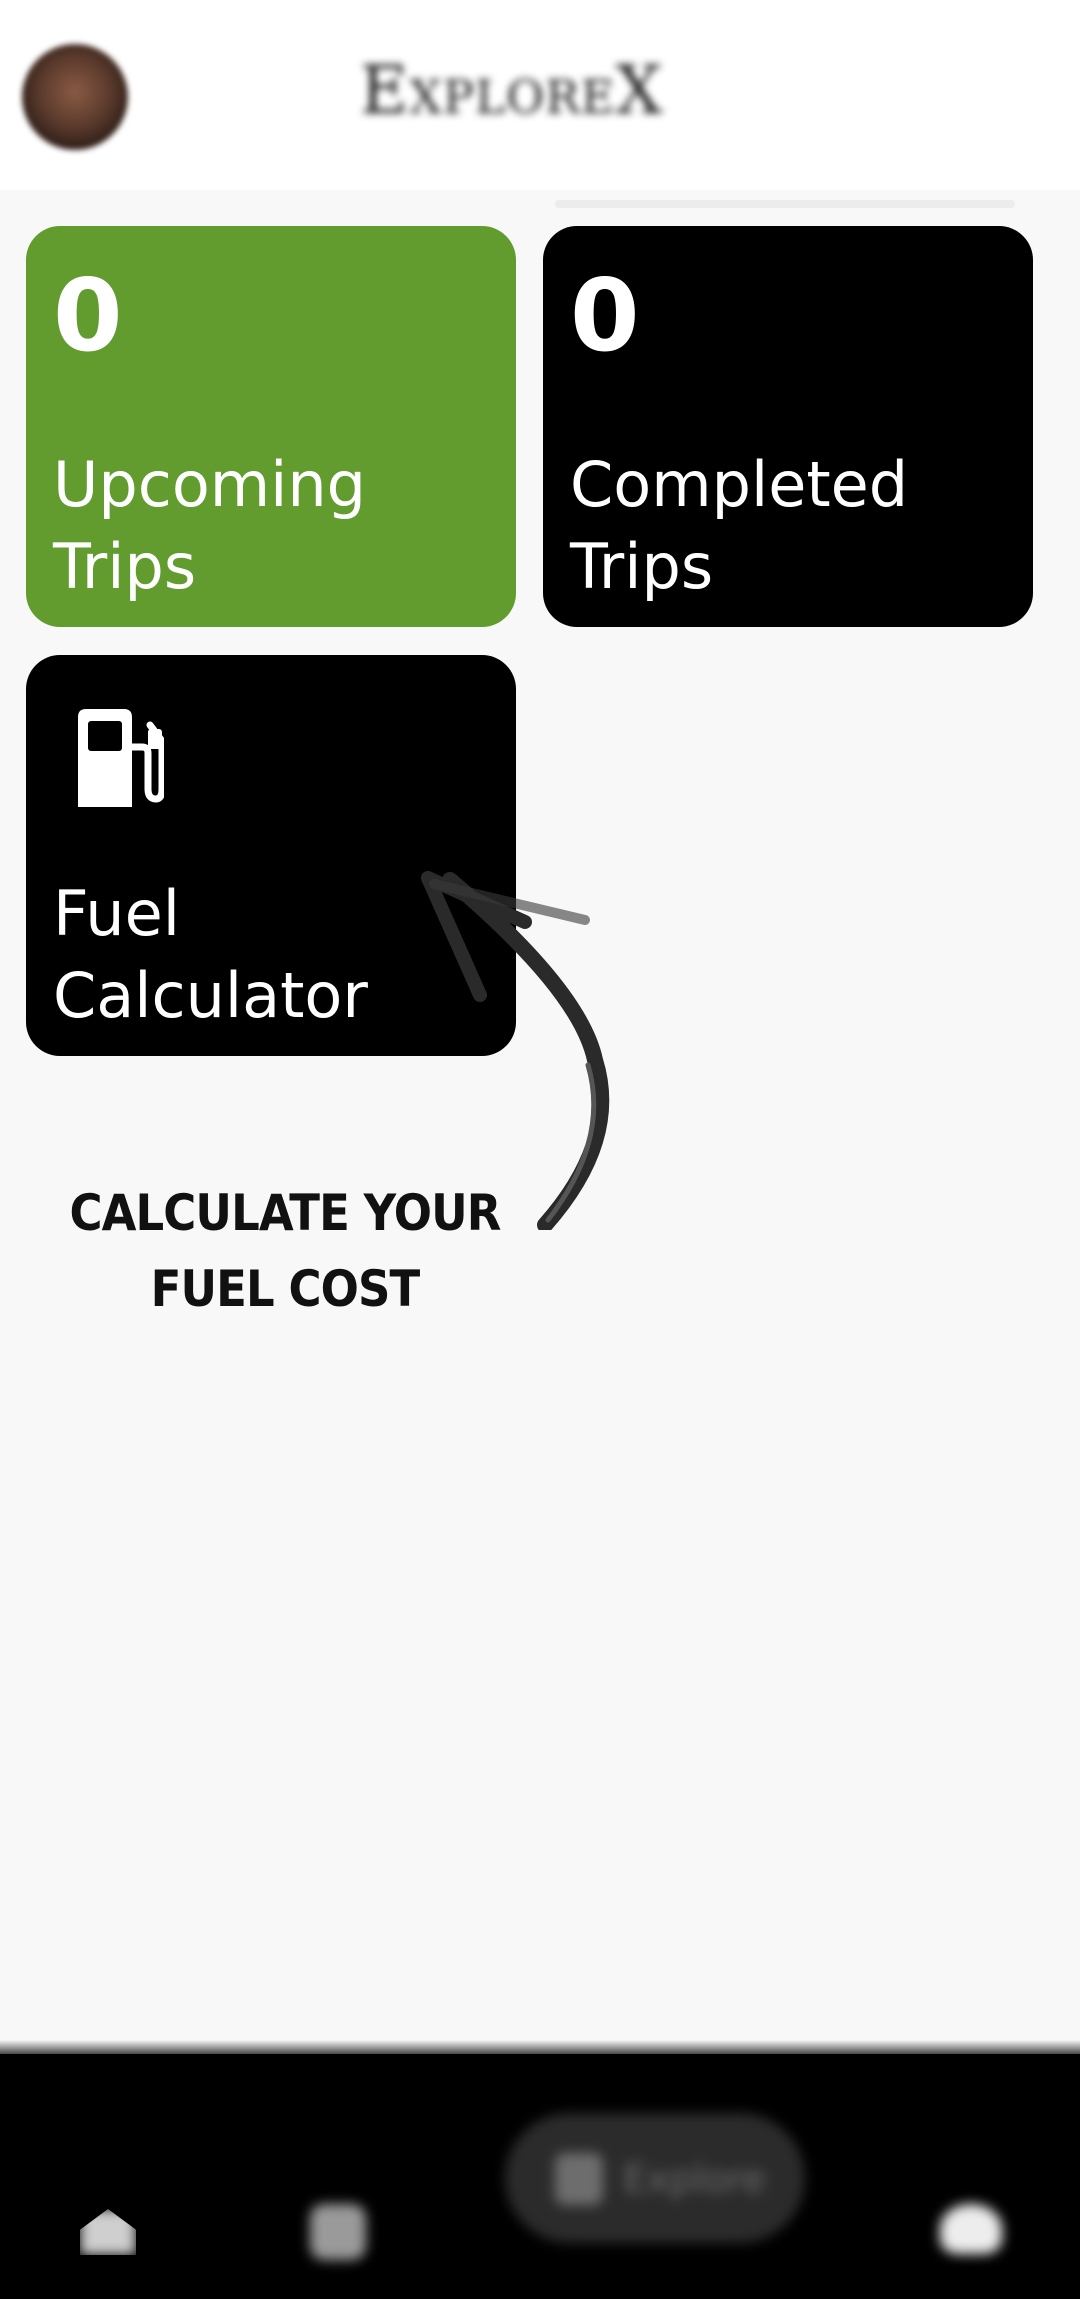 Image resolution: width=1080 pixels, height=2299 pixels. What do you see at coordinates (108, 2232) in the screenshot?
I see `home-icon` at bounding box center [108, 2232].